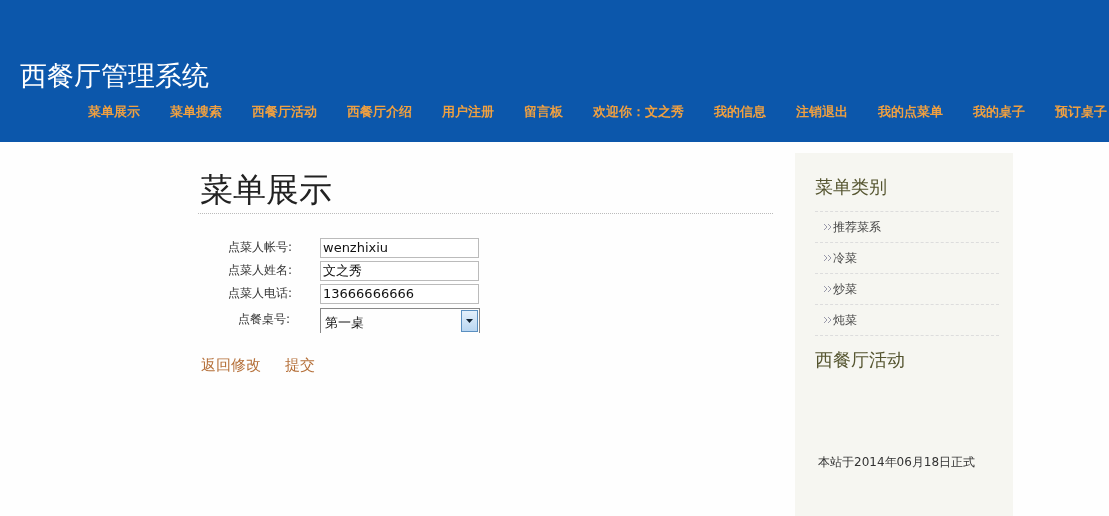 The image size is (1109, 516). I want to click on category-link: 炒菜, so click(845, 289).